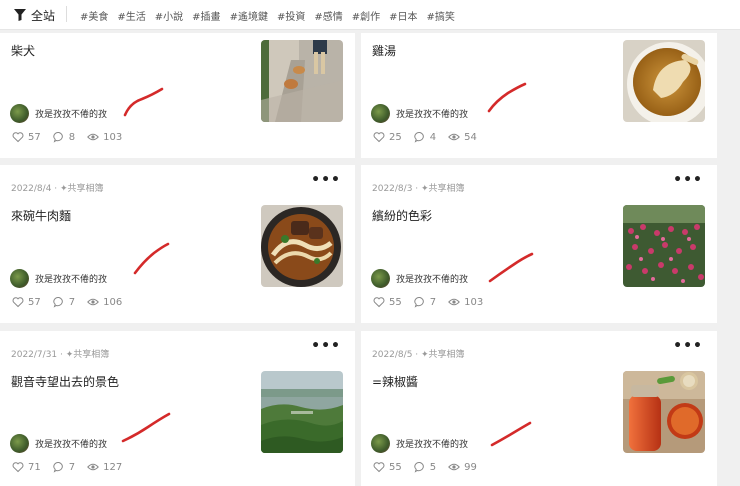 The image size is (740, 486). Describe the element at coordinates (366, 15) in the screenshot. I see `tag-item: #創作` at that location.